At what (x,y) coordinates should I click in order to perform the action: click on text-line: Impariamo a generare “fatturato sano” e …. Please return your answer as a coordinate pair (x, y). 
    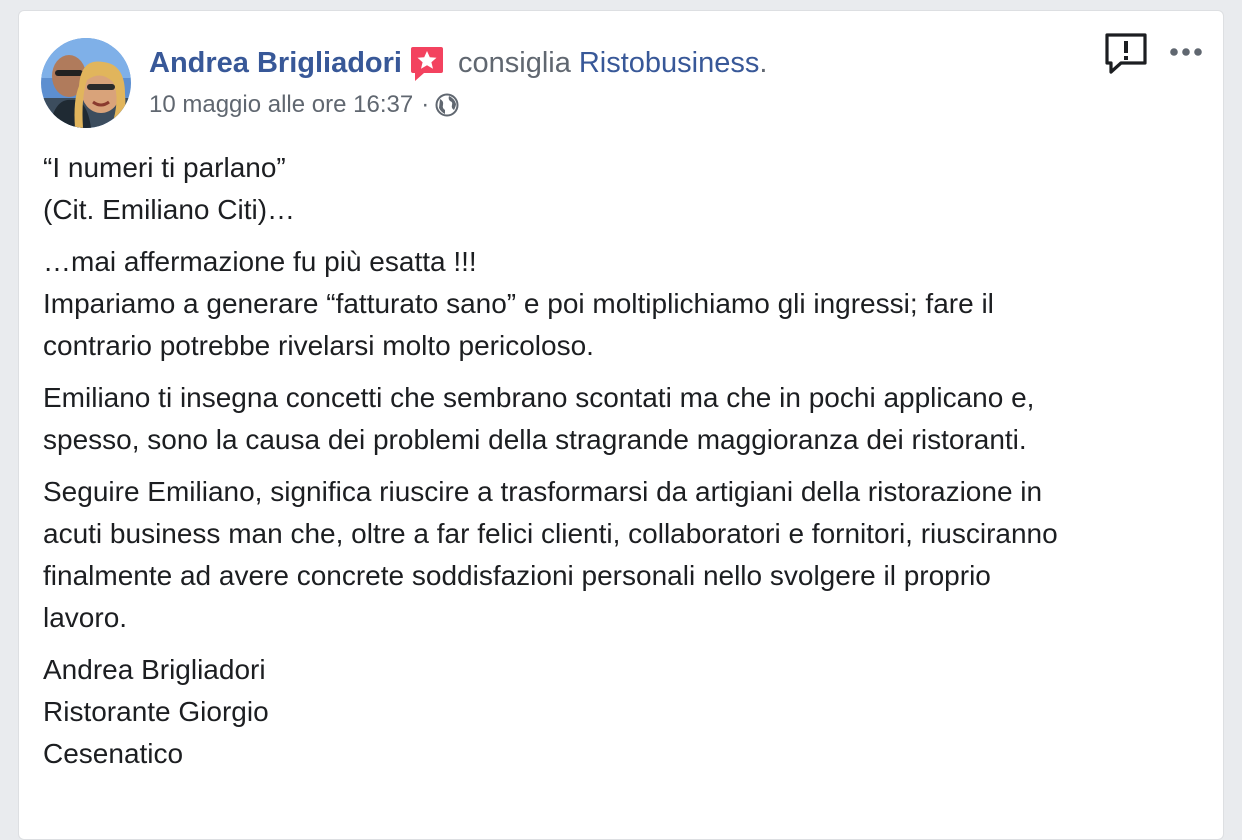
    Looking at the image, I should click on (518, 303).